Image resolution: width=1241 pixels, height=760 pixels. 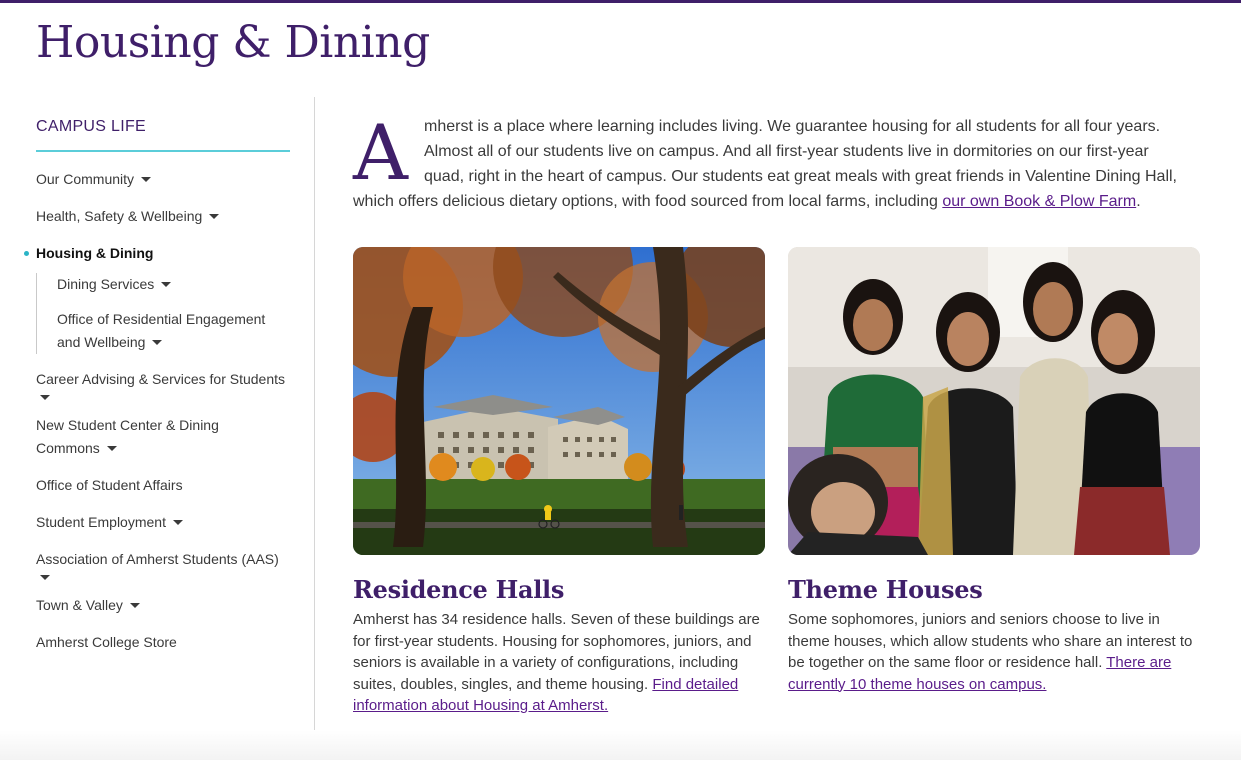 I want to click on sidebar-item-label: Our Community, so click(x=85, y=179).